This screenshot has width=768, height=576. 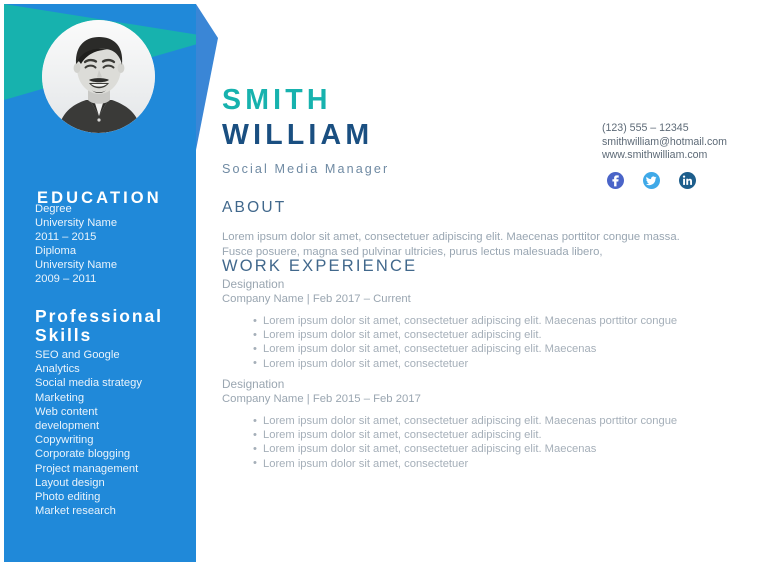 What do you see at coordinates (88, 383) in the screenshot?
I see `list-item: Social media strategy` at bounding box center [88, 383].